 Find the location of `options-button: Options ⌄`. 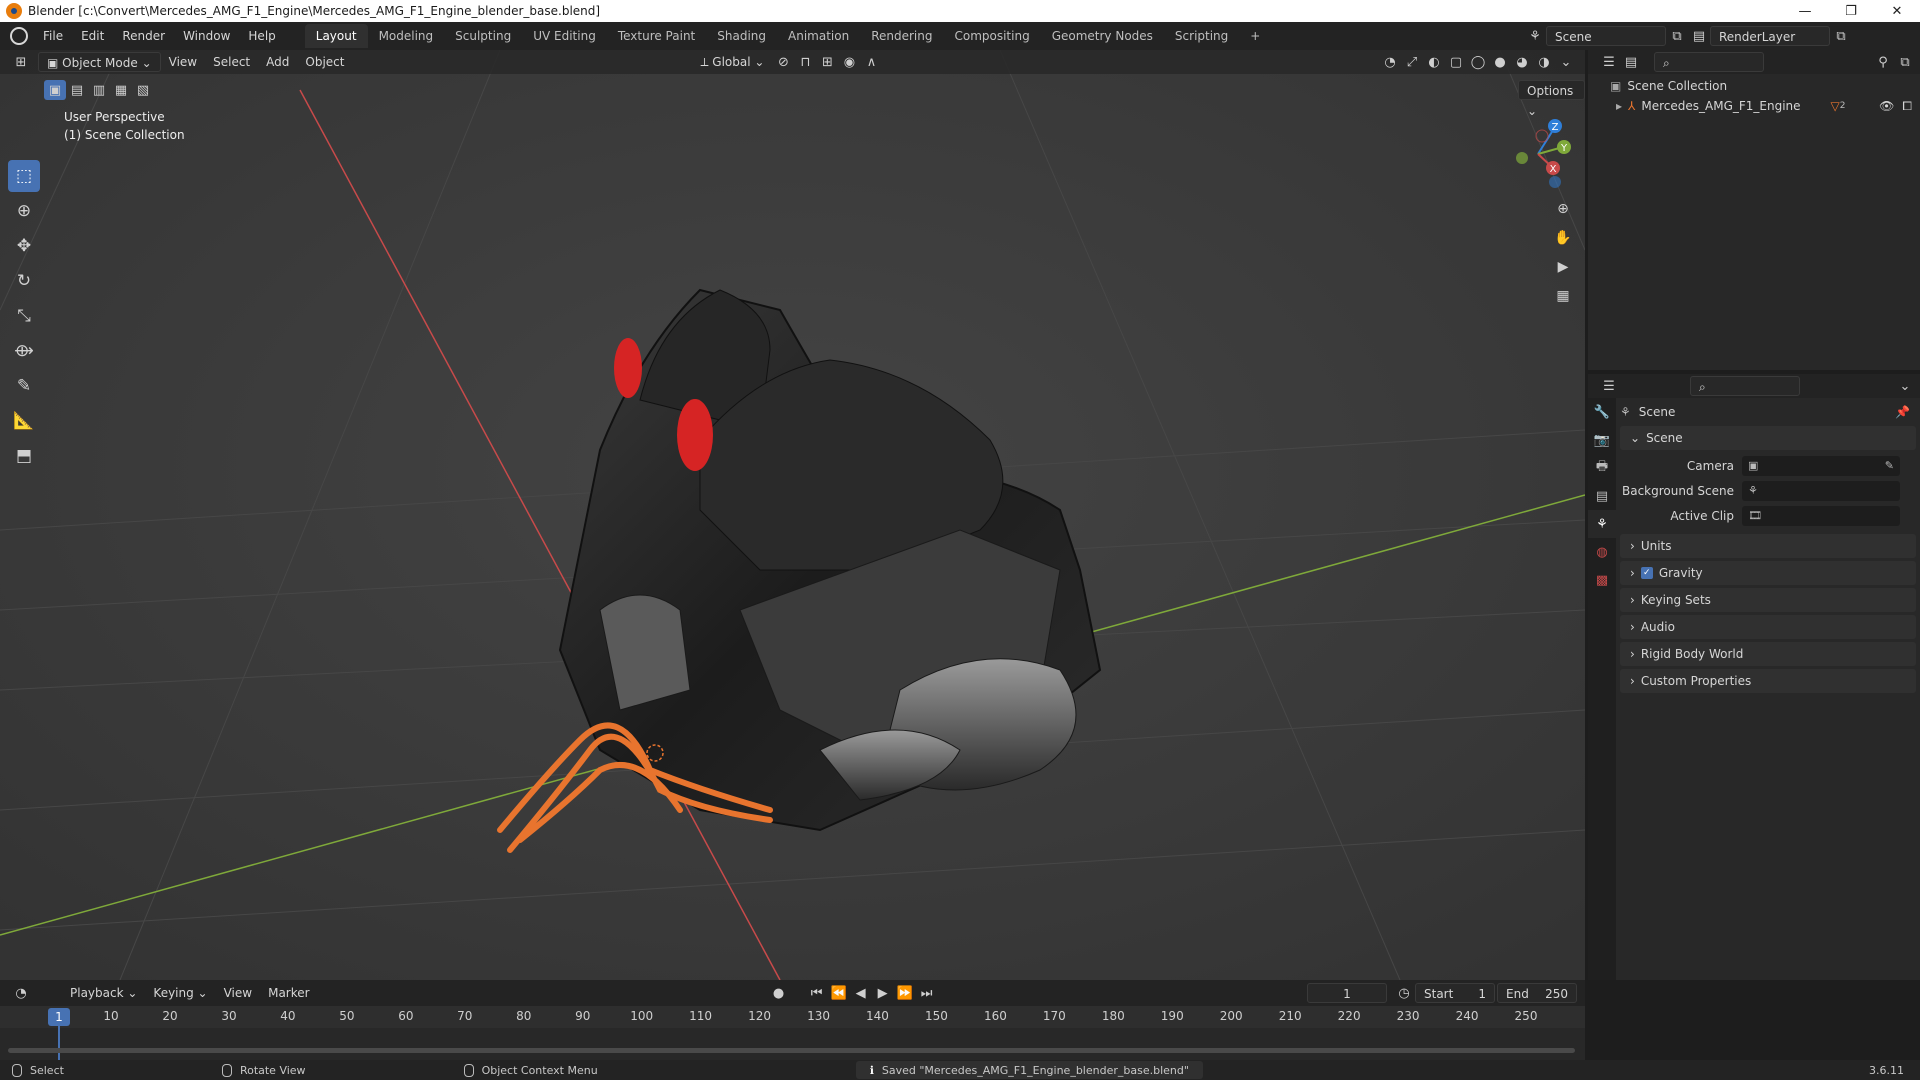

options-button: Options ⌄ is located at coordinates (1551, 99).